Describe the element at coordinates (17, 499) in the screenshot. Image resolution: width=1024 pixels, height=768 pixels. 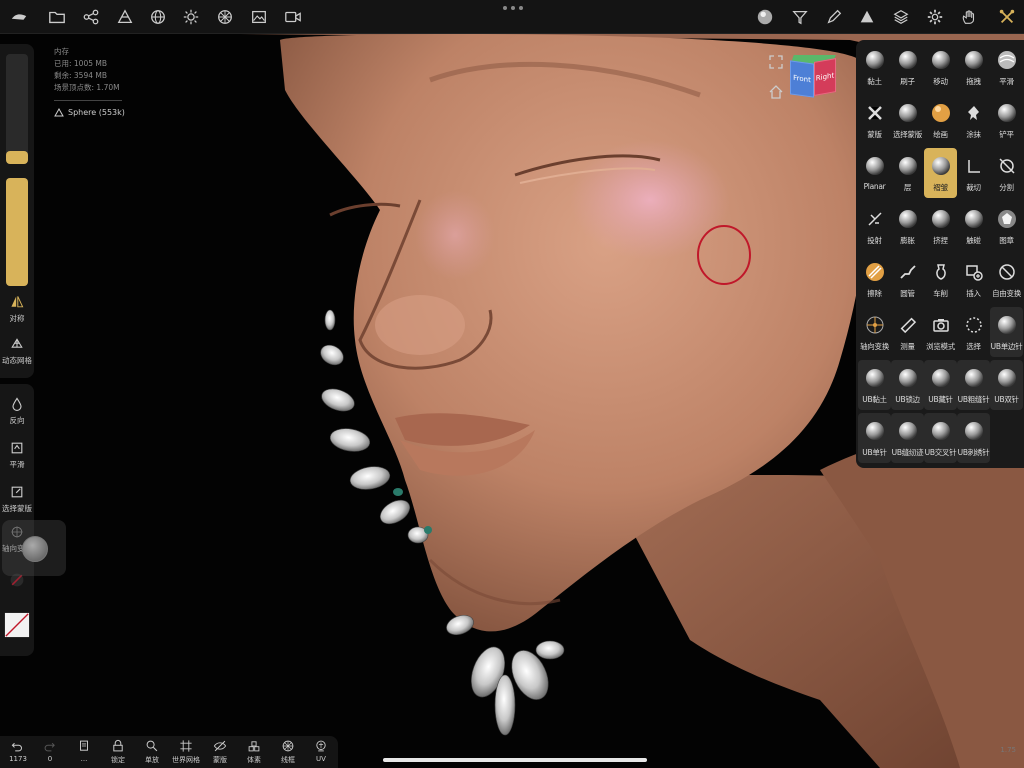
I see `select-mask-toggle: 选择蒙版` at that location.